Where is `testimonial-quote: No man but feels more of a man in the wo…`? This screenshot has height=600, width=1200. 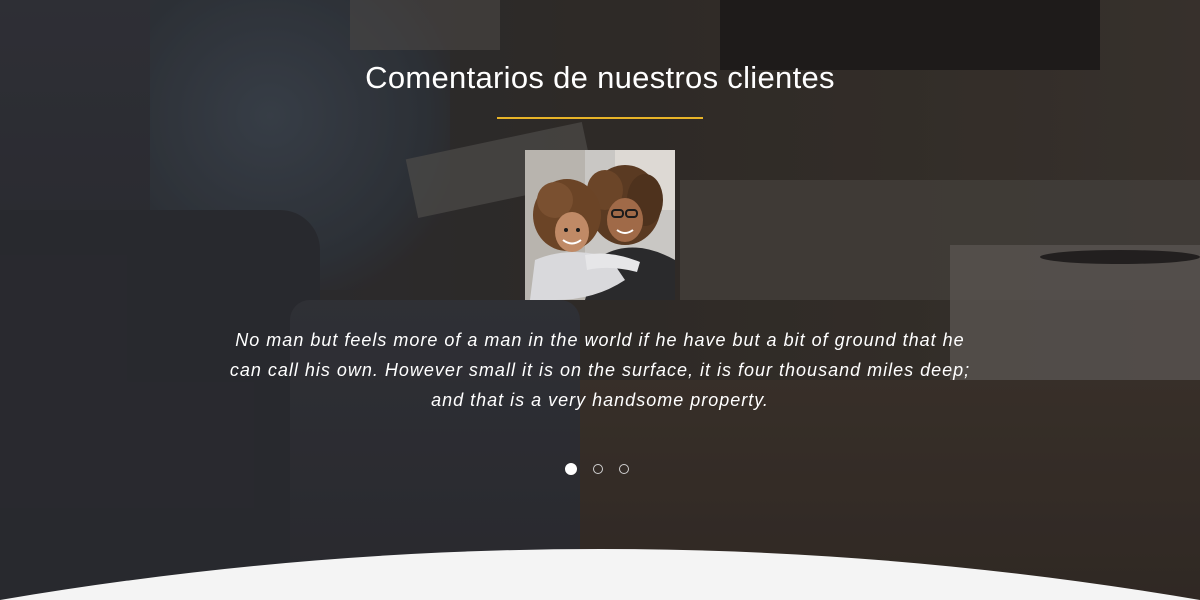
testimonial-quote: No man but feels more of a man in the wo… is located at coordinates (600, 370).